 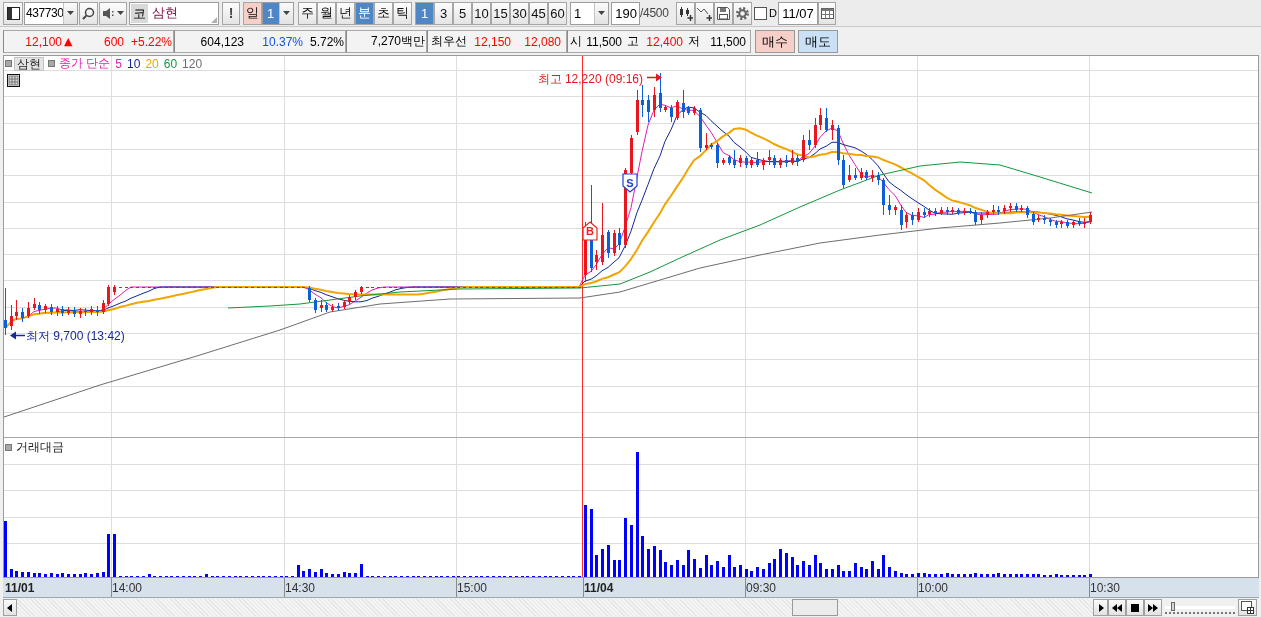 I want to click on zoom-slider, so click(x=1200, y=607).